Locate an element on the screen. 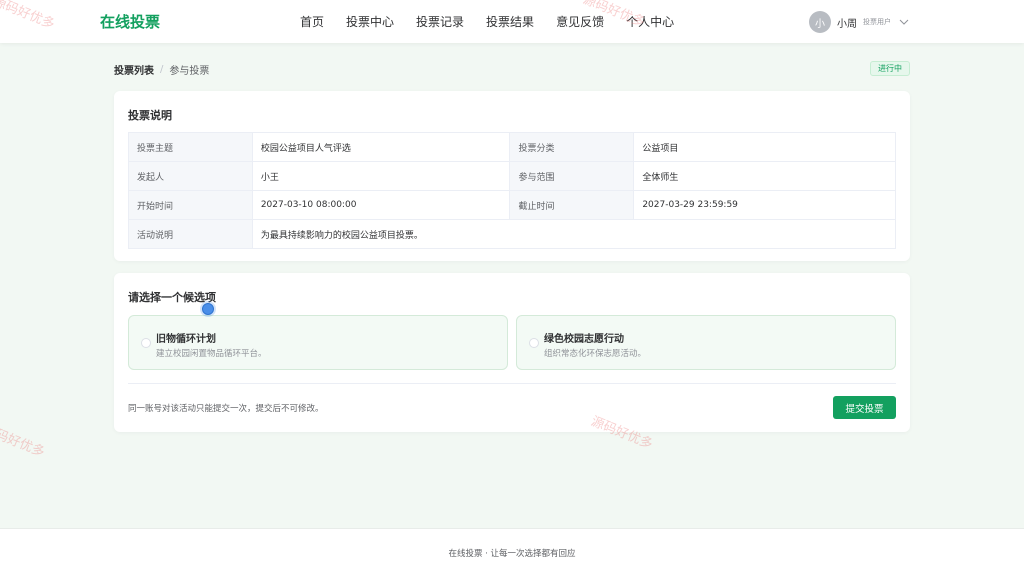 The width and height of the screenshot is (1024, 576). label-initiator: 发起人 is located at coordinates (190, 176).